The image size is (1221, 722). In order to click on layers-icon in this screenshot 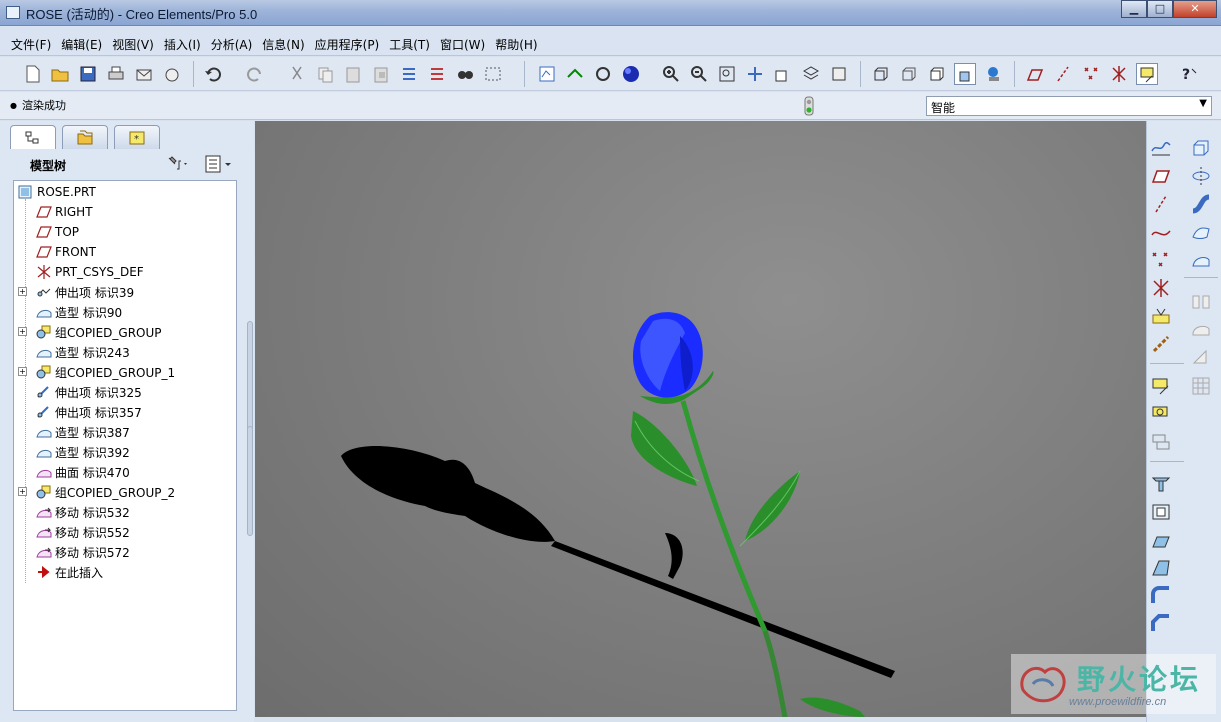, I will do `click(811, 74)`.